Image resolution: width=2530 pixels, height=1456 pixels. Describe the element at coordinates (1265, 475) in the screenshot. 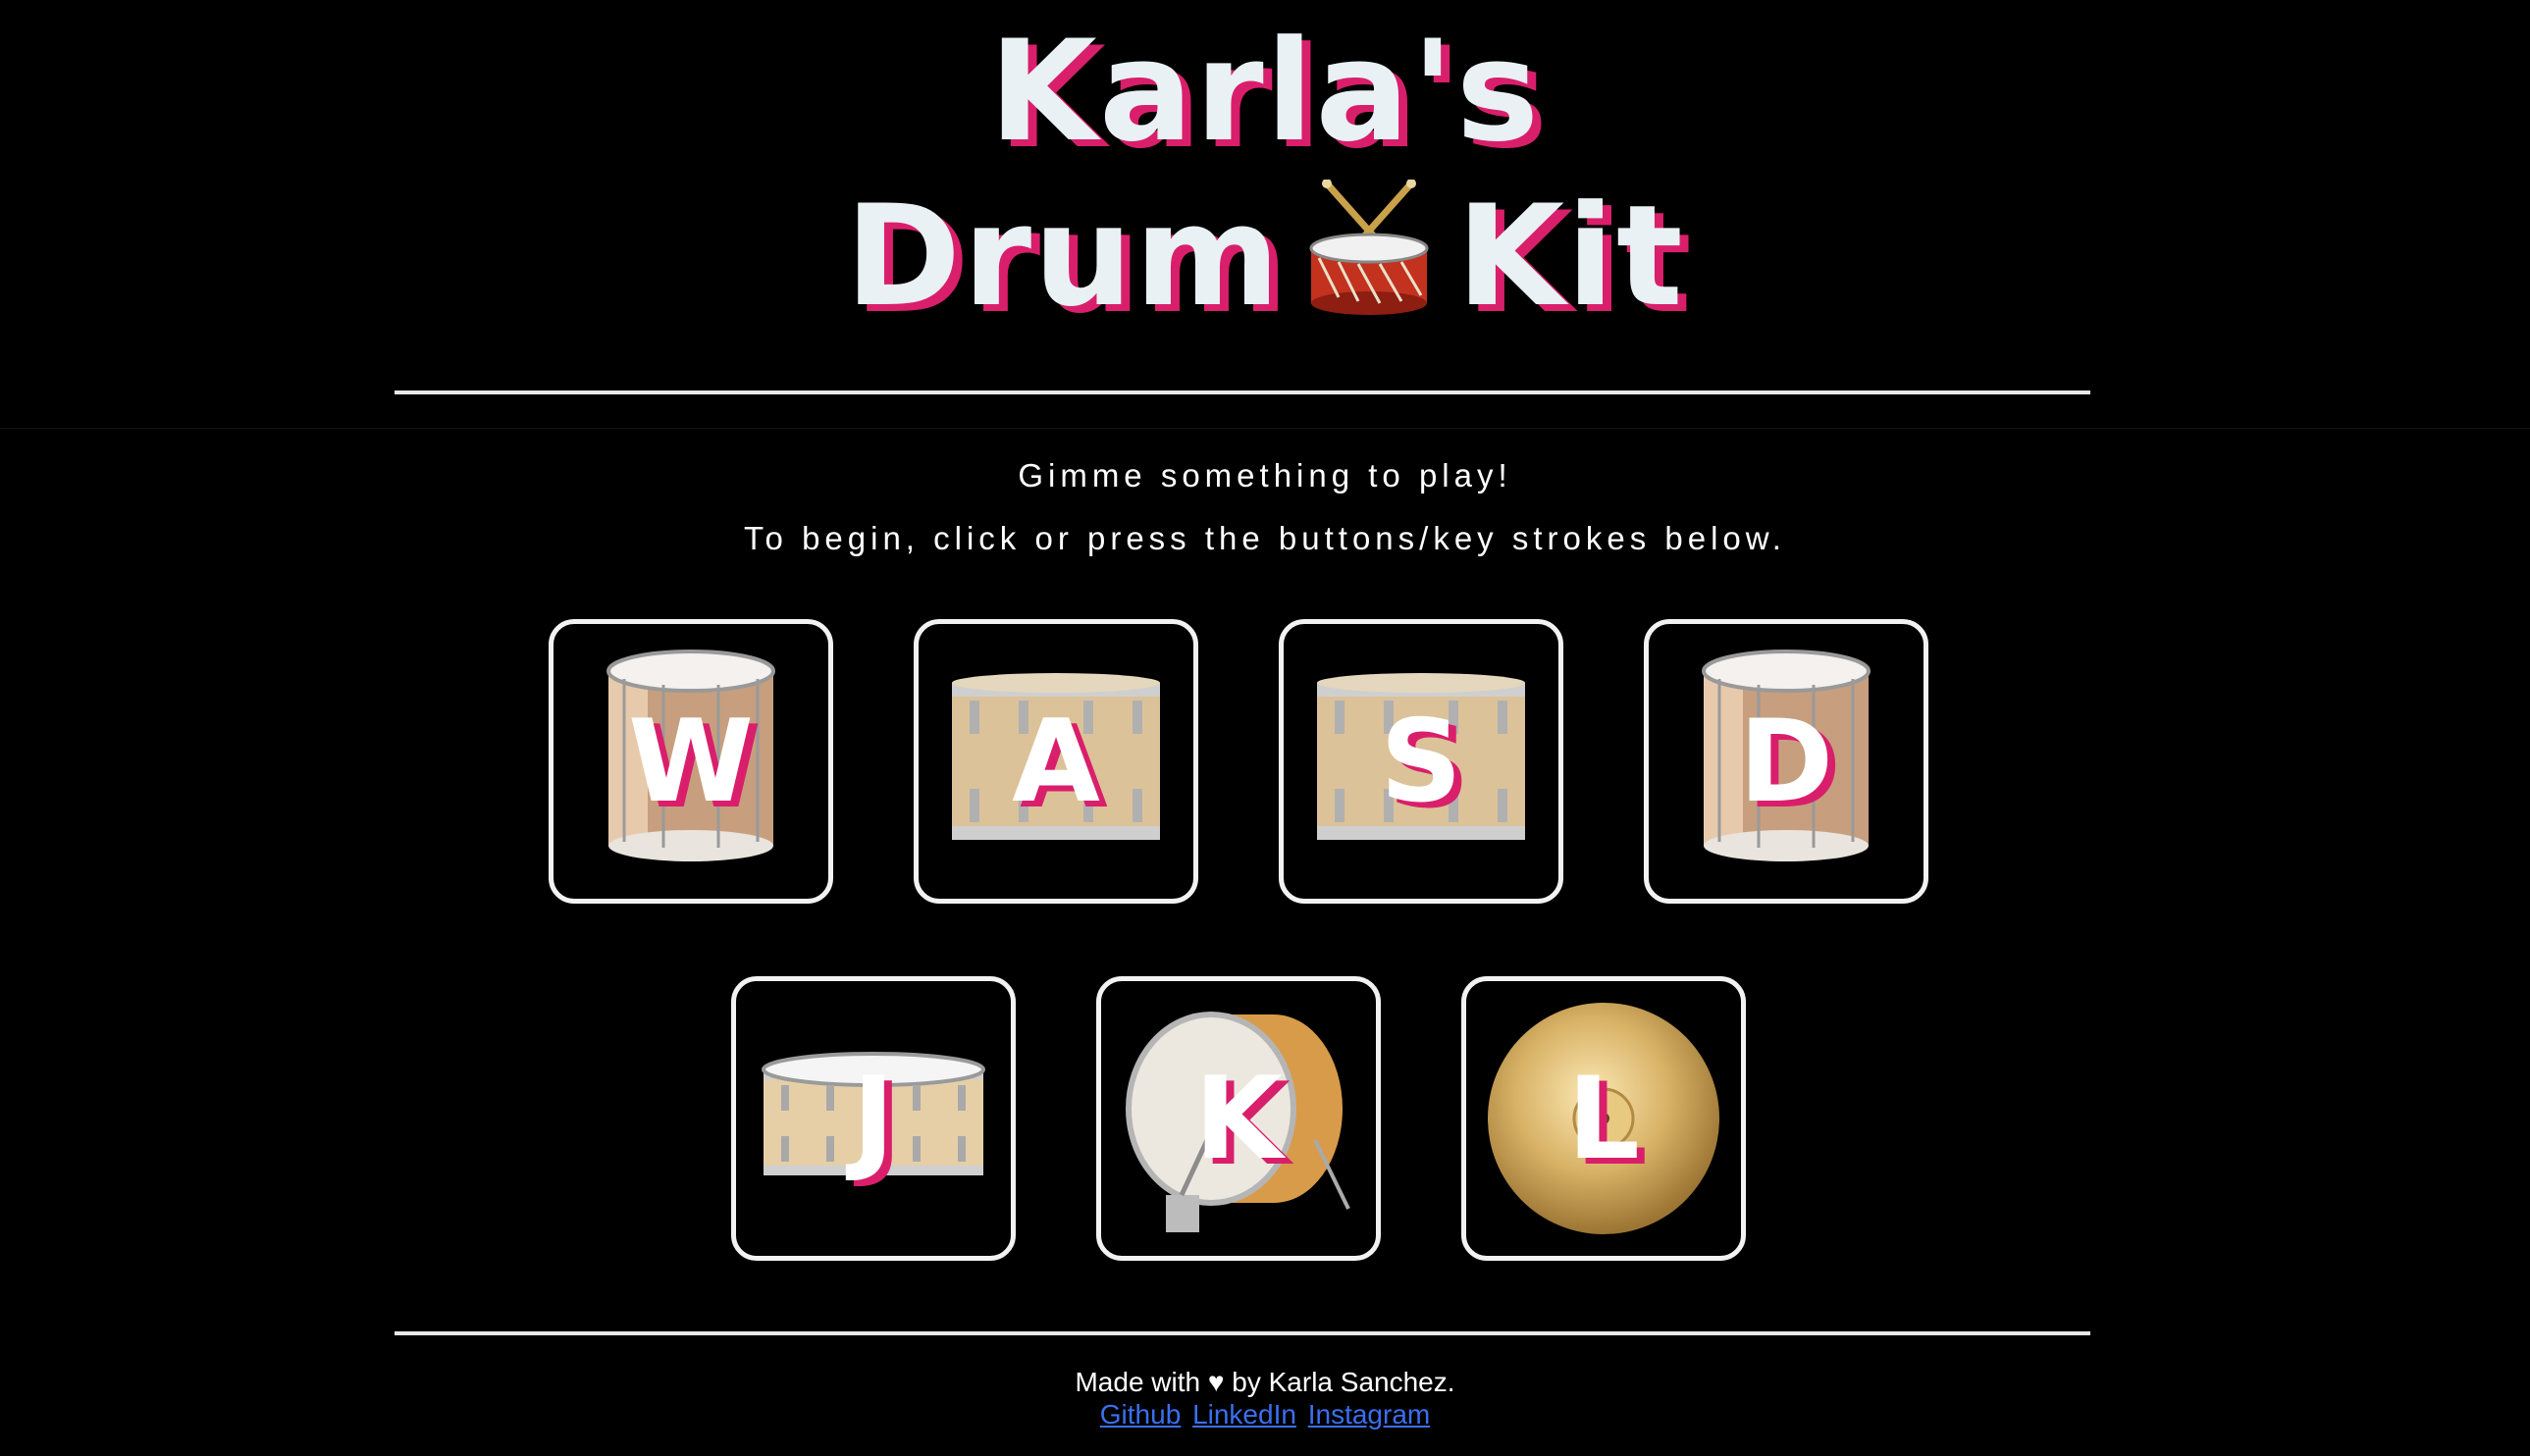

I see `intro-heading: Gimme something to play!` at that location.